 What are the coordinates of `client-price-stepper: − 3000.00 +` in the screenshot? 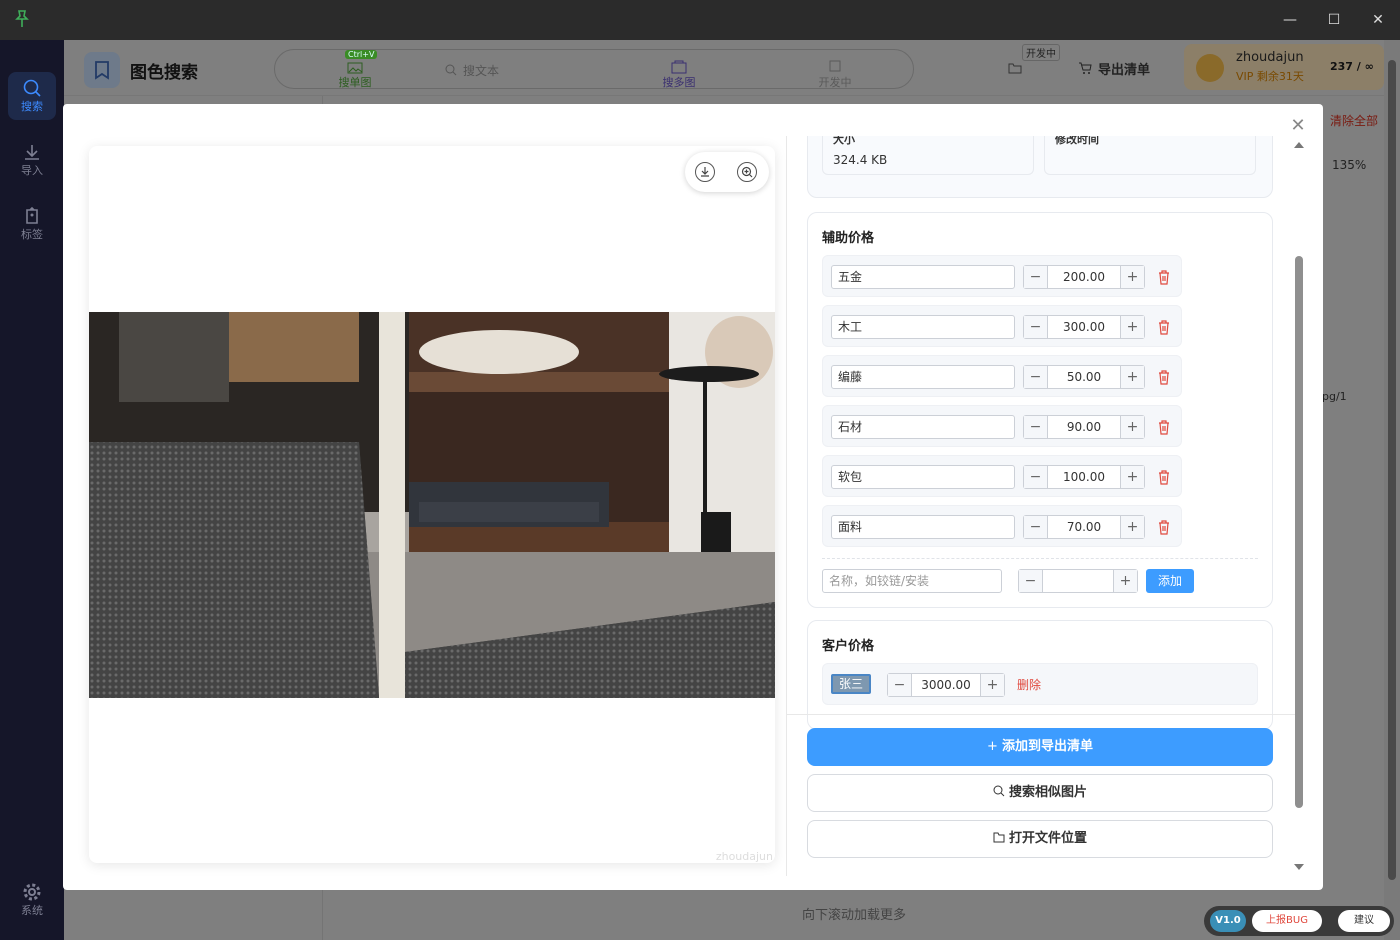 It's located at (946, 685).